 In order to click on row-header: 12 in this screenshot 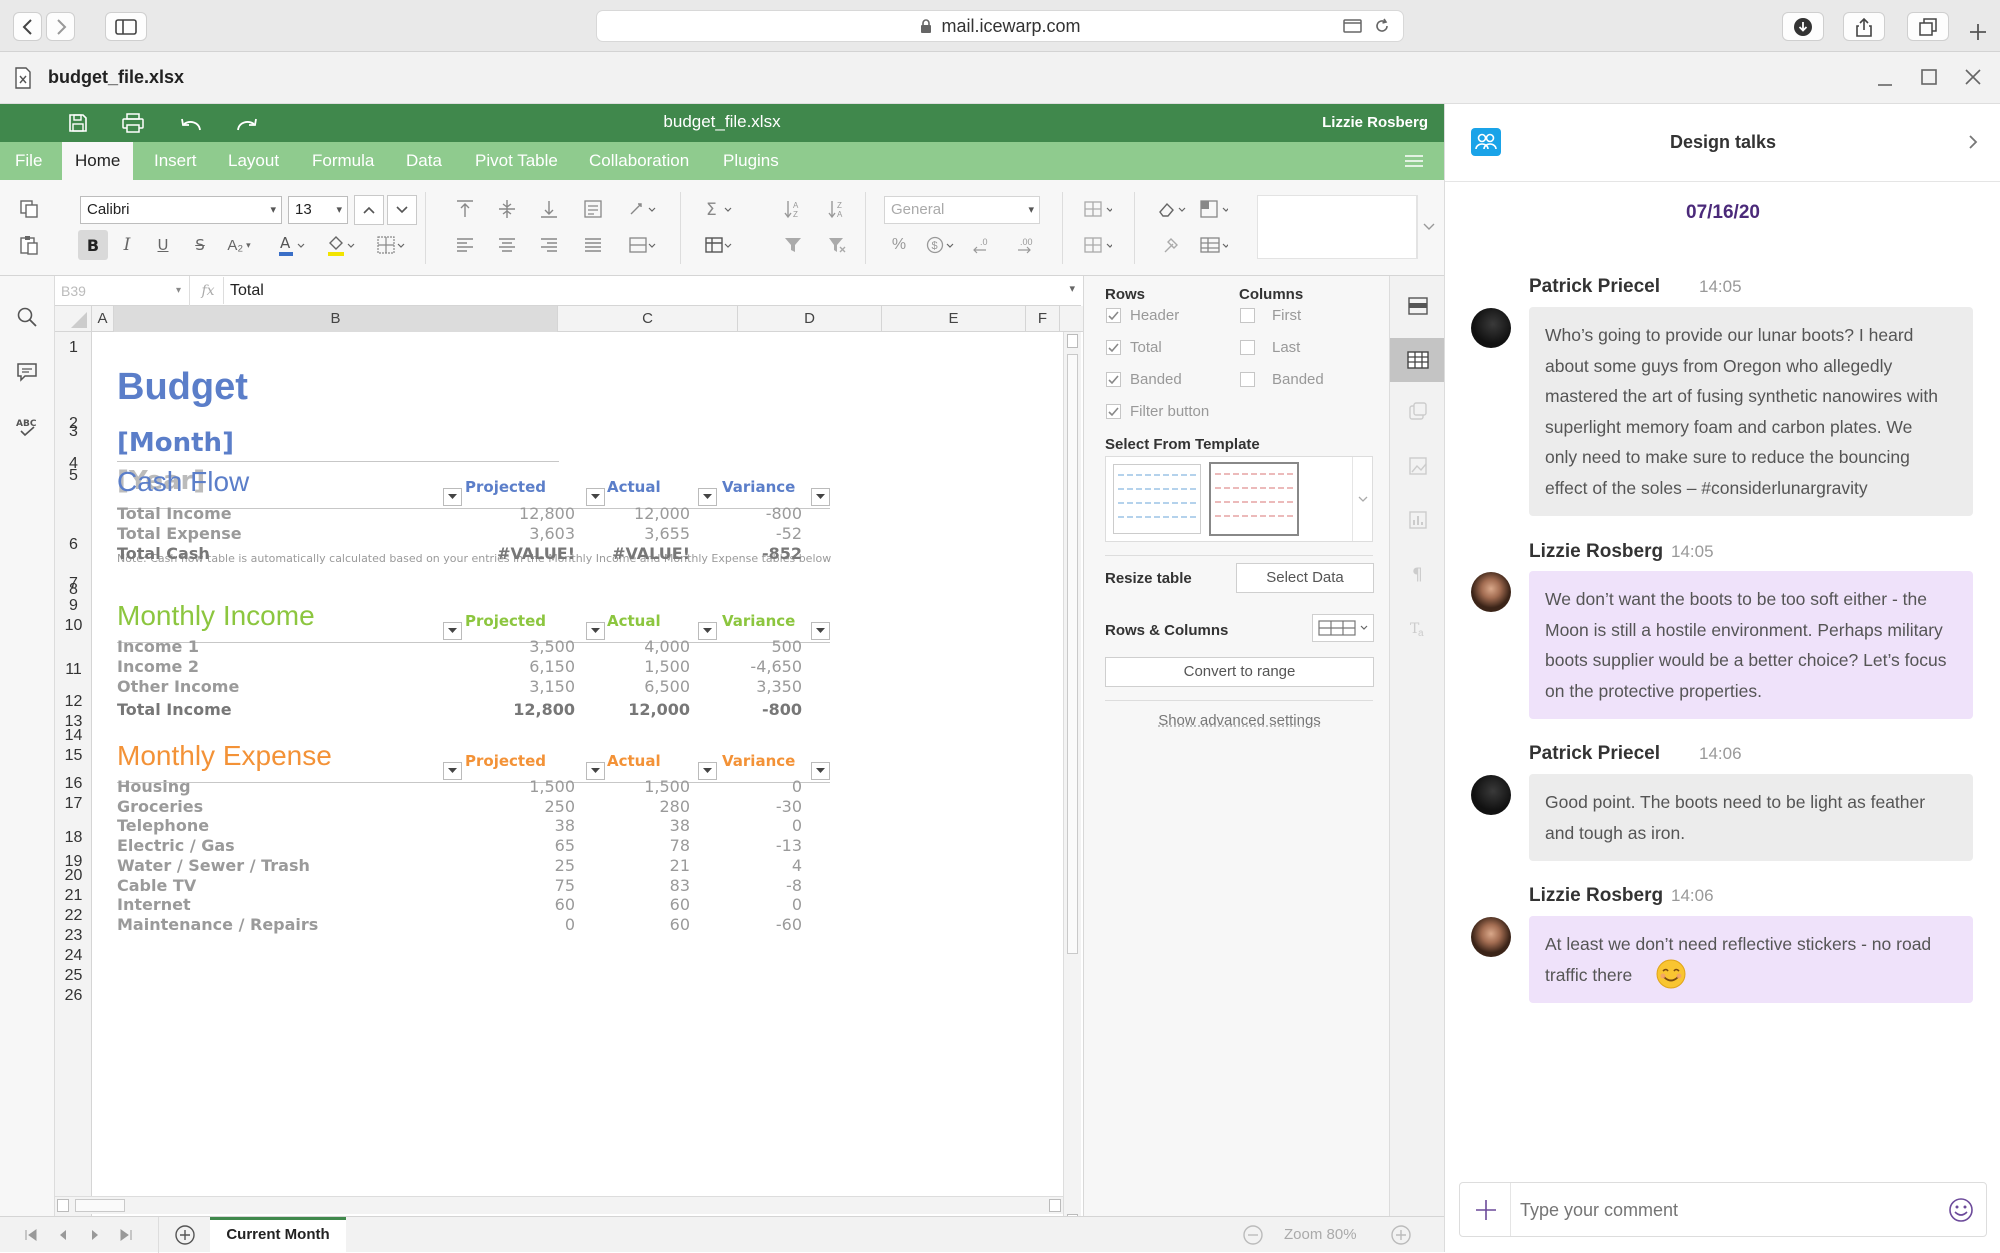, I will do `click(73, 702)`.